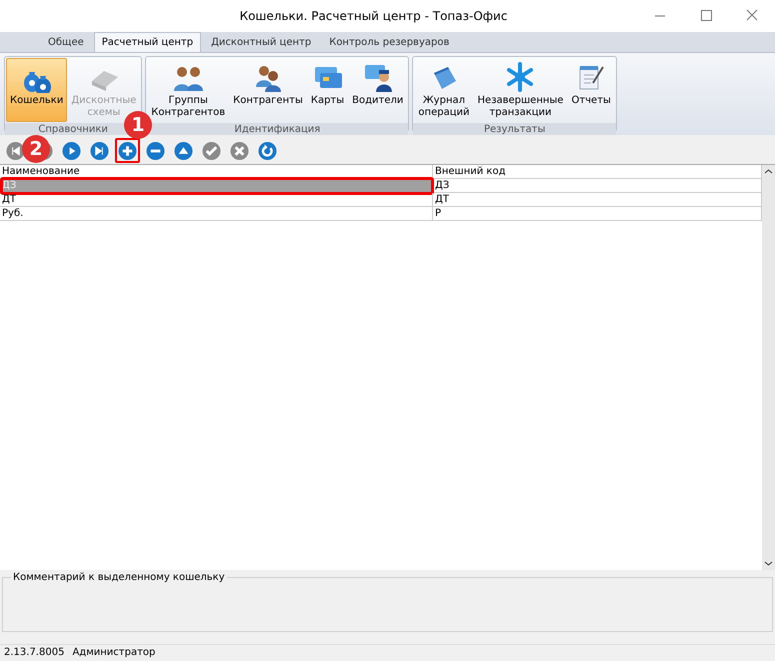 Image resolution: width=775 pixels, height=661 pixels. What do you see at coordinates (119, 577) in the screenshot?
I see `panel-title: Комментарий к выделенному кошельку` at bounding box center [119, 577].